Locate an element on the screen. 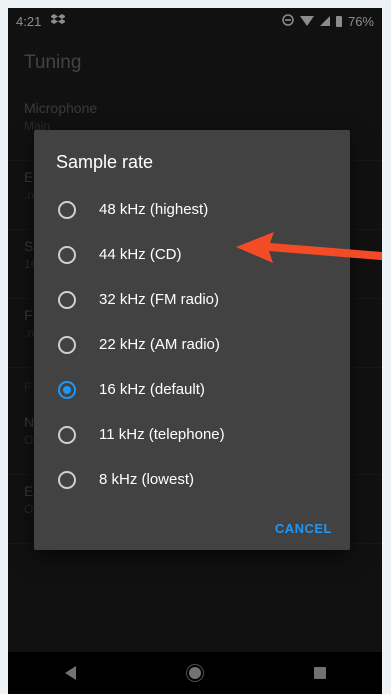 The image size is (391, 694). dialog-actions: CANCEL is located at coordinates (303, 529).